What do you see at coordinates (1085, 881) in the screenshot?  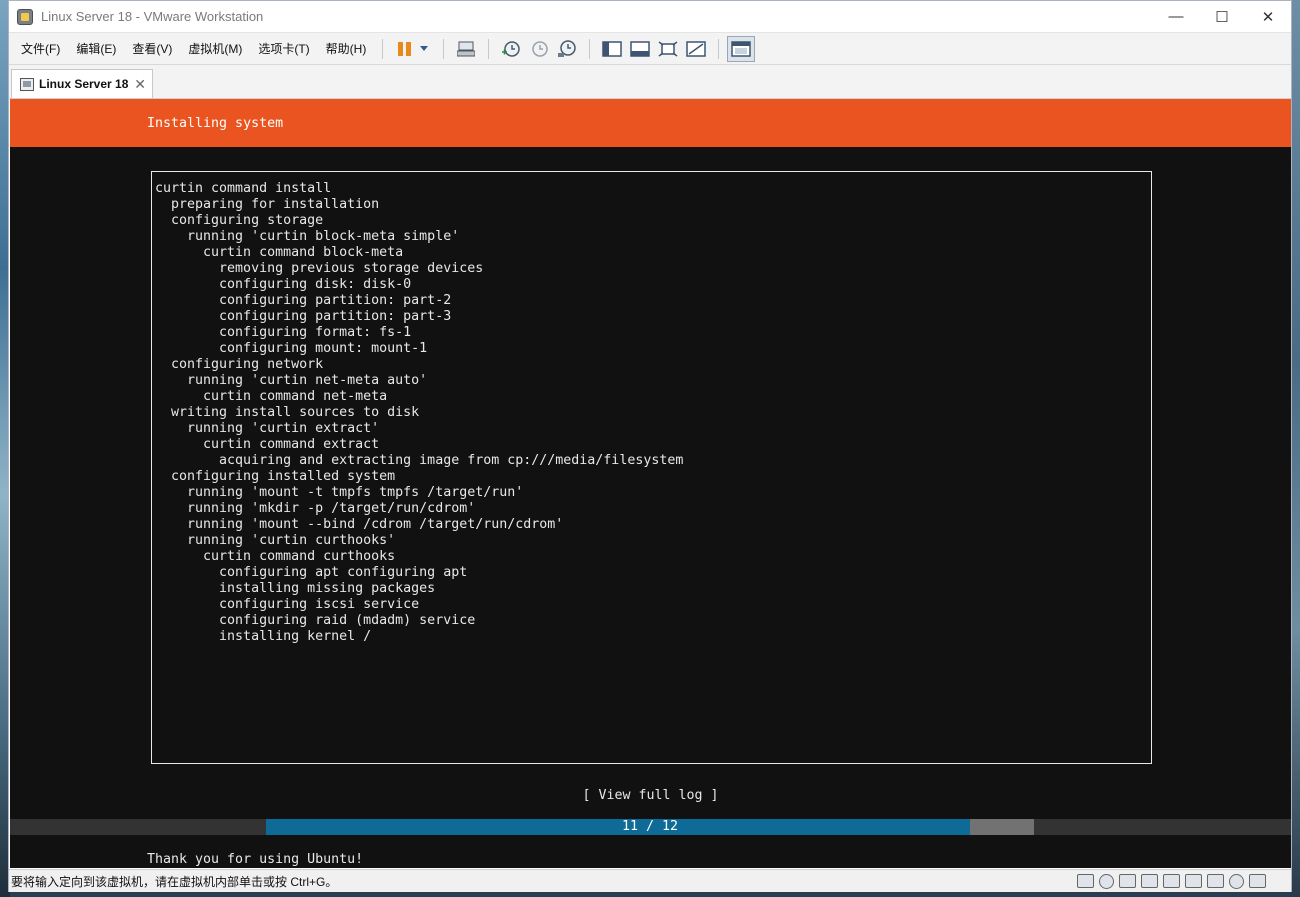 I see `hard-disk-icon` at bounding box center [1085, 881].